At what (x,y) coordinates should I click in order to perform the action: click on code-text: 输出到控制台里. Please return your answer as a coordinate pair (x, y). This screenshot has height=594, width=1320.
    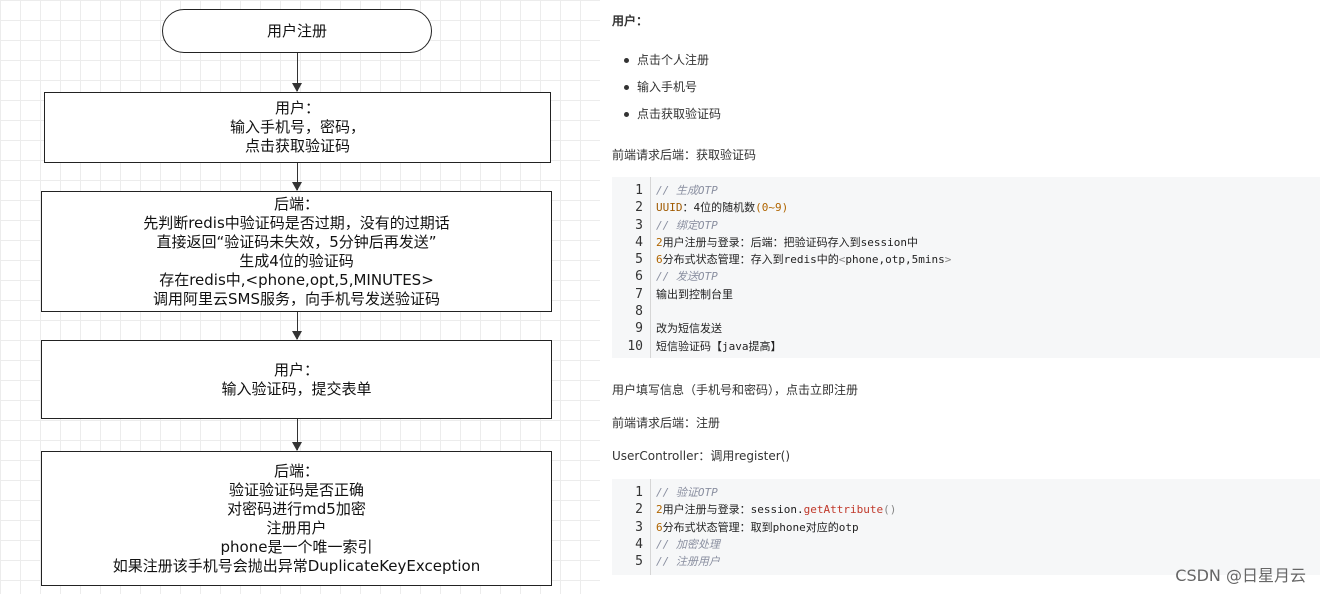
    Looking at the image, I should click on (694, 294).